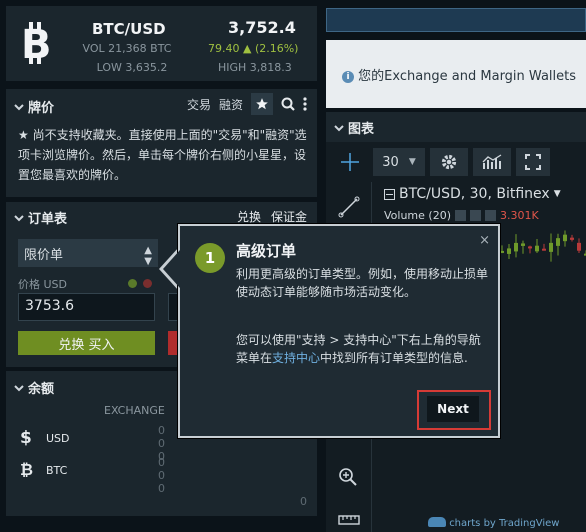 Image resolution: width=586 pixels, height=532 pixels. I want to click on trend-line-icon, so click(349, 207).